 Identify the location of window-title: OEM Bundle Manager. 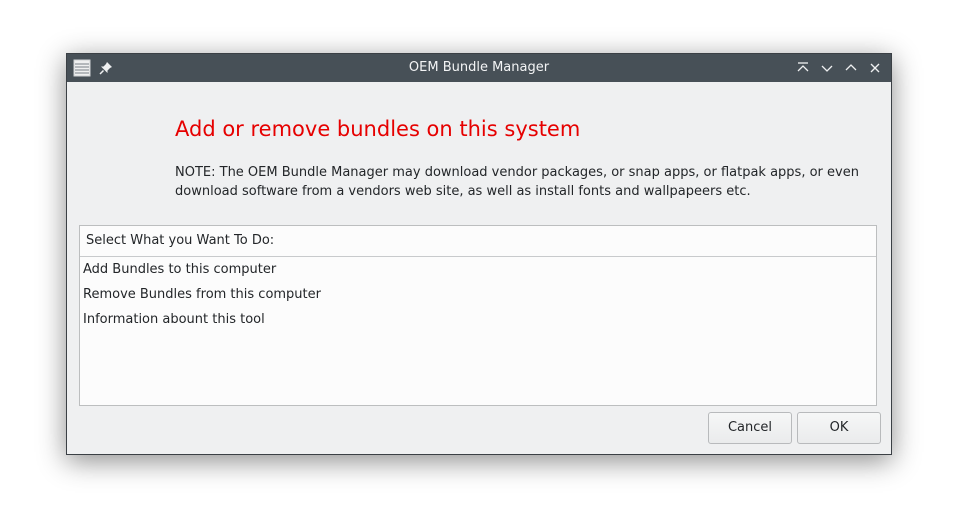
(479, 67).